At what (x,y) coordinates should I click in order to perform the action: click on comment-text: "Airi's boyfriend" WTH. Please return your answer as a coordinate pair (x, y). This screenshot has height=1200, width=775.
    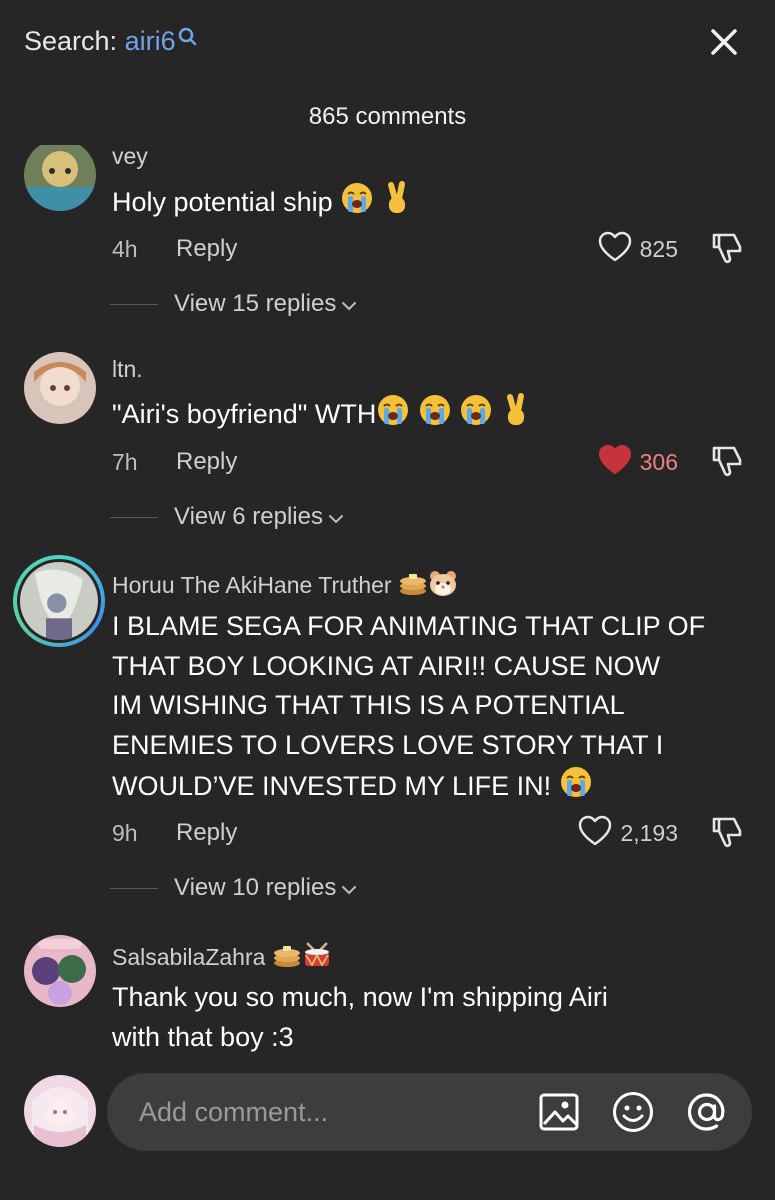
    Looking at the image, I should click on (432, 416).